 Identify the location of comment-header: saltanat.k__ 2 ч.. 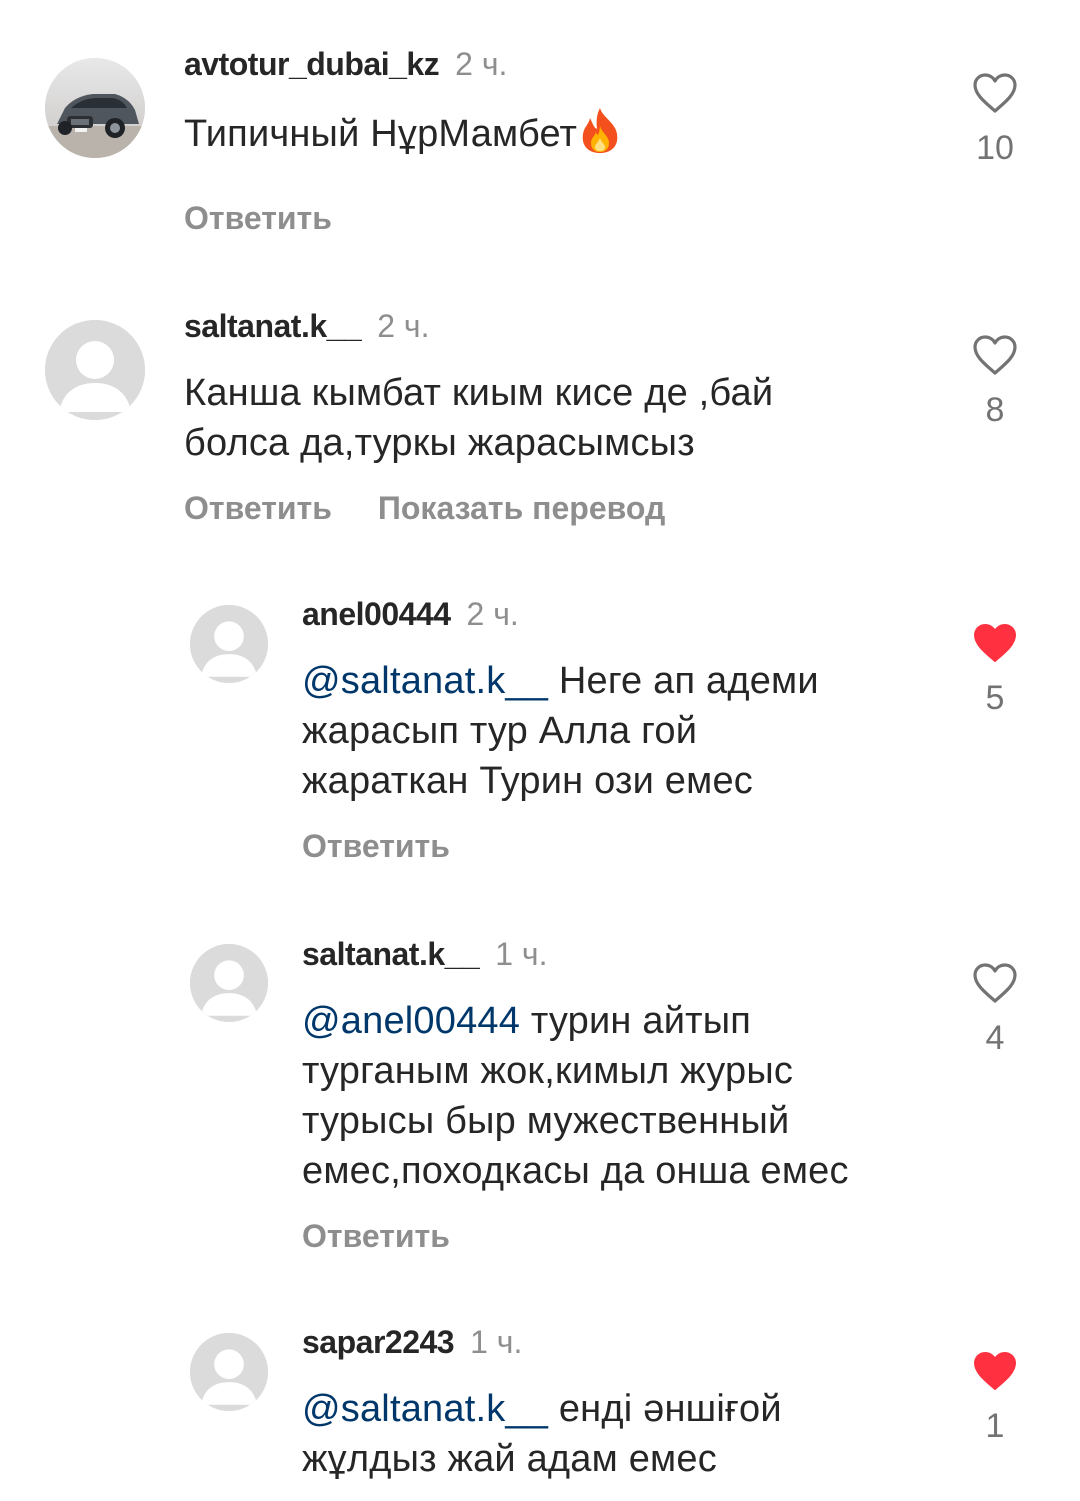
(306, 326).